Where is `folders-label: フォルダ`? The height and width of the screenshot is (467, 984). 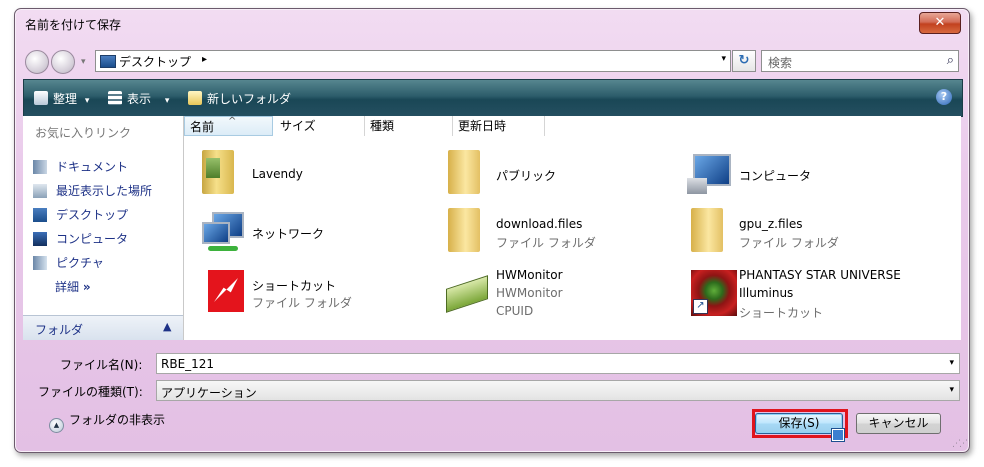
folders-label: フォルダ is located at coordinates (59, 330).